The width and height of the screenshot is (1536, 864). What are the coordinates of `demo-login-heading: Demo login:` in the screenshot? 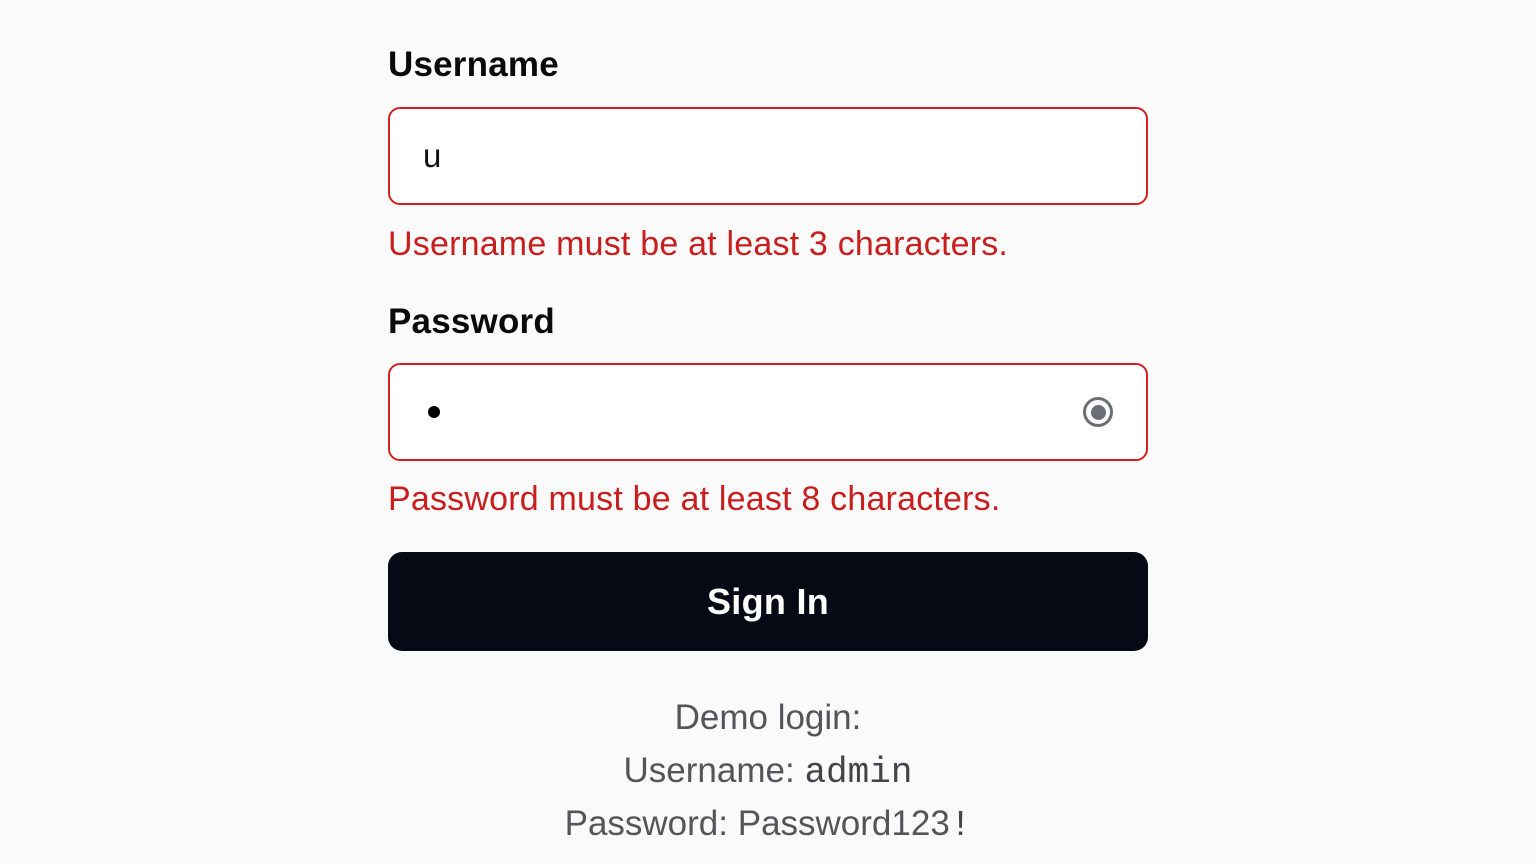 It's located at (768, 717).